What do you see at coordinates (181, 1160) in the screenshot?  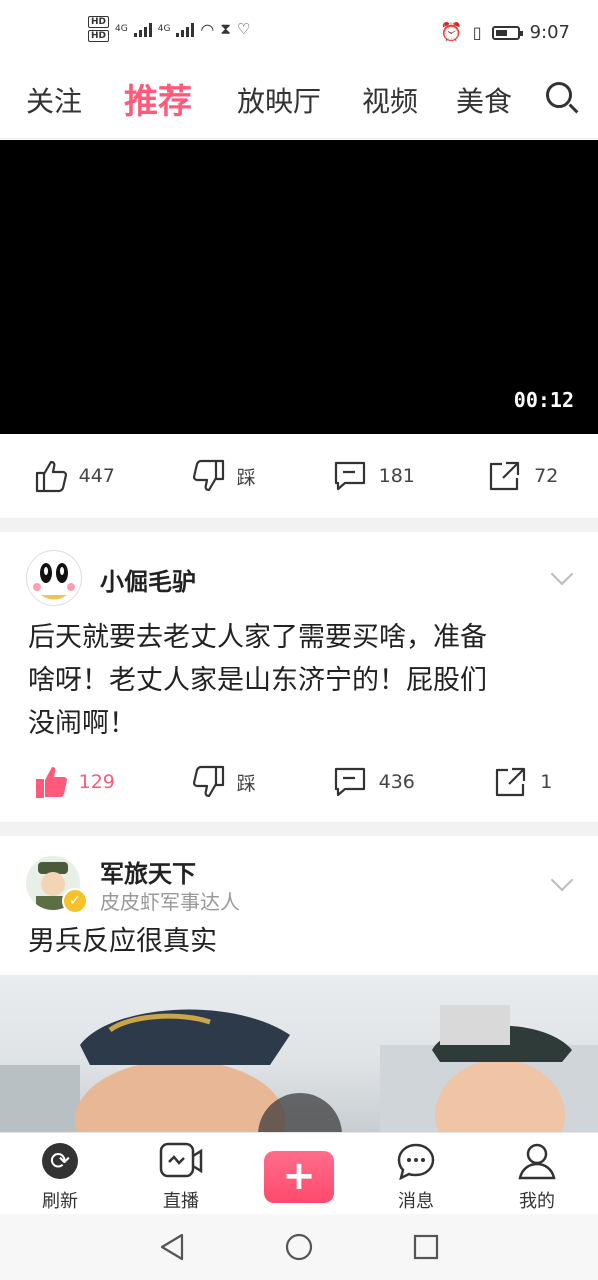 I see `live-camera-icon` at bounding box center [181, 1160].